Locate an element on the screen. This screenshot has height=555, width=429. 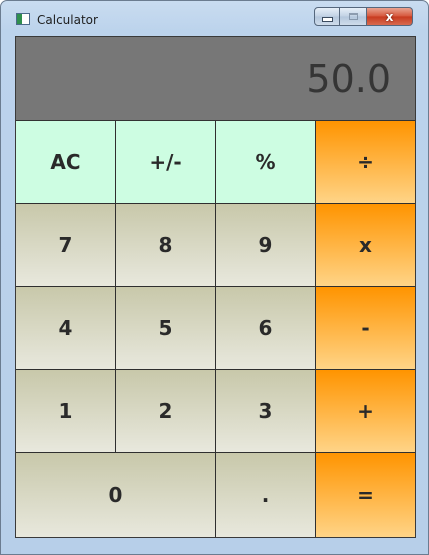
digit-1-button: 1 is located at coordinates (66, 411).